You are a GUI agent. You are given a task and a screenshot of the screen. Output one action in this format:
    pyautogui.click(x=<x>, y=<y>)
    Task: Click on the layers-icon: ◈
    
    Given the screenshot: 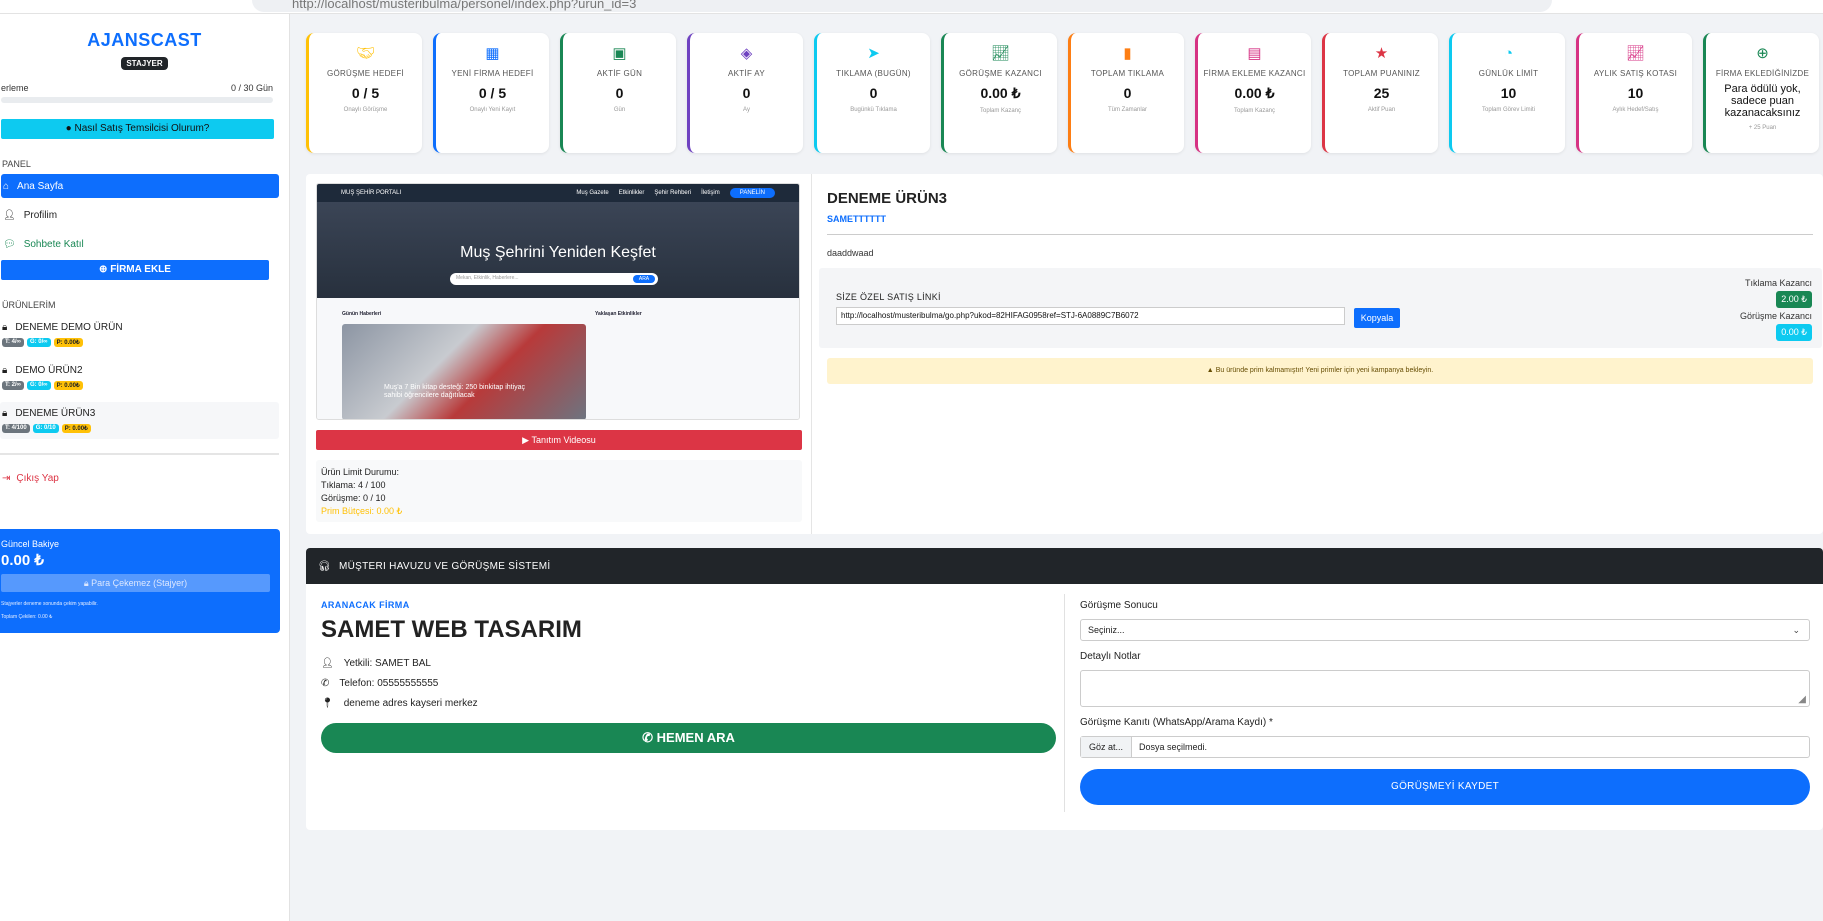 What is the action you would take?
    pyautogui.click(x=746, y=53)
    